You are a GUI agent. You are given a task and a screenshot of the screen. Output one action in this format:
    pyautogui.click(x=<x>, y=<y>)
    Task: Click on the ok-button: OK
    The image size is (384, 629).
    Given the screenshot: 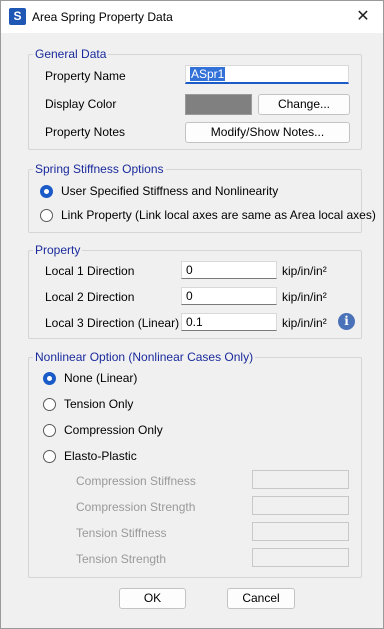 What is the action you would take?
    pyautogui.click(x=152, y=598)
    